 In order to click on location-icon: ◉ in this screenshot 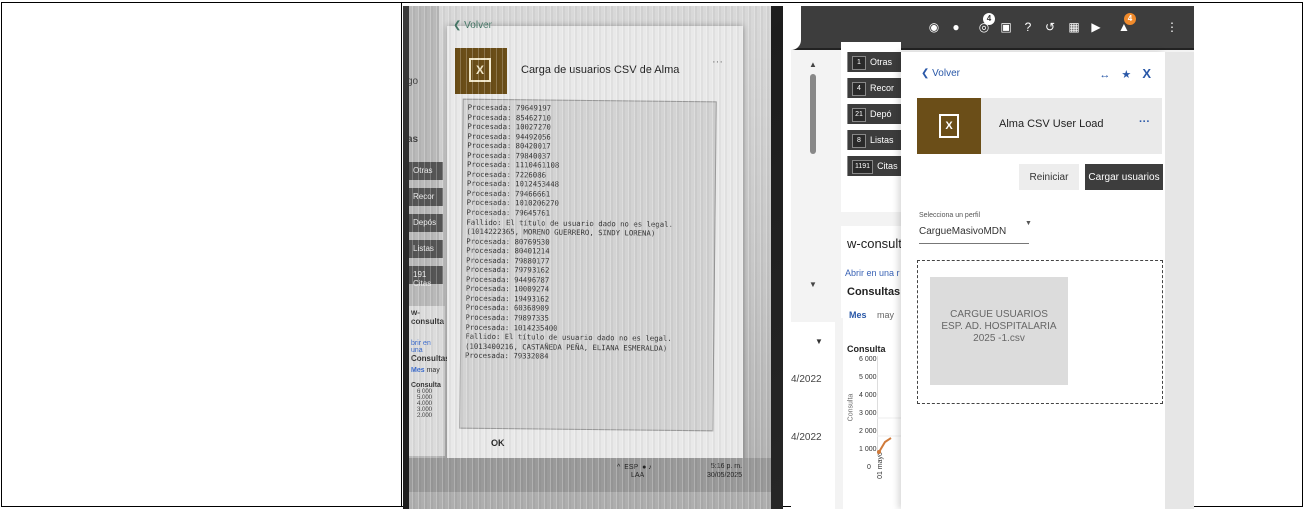, I will do `click(934, 27)`.